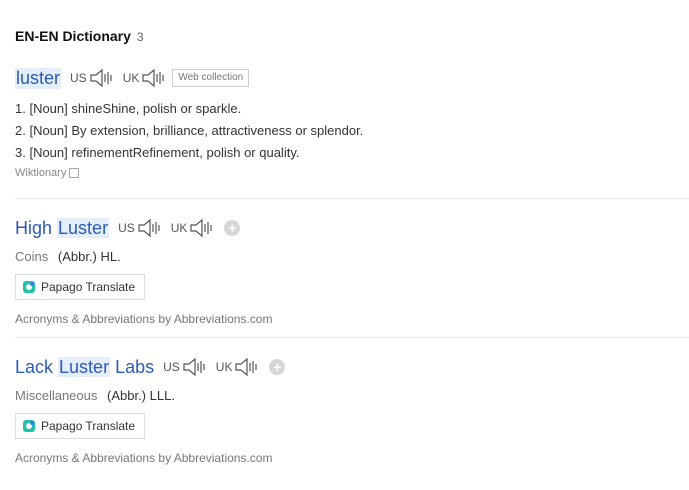 The width and height of the screenshot is (689, 490). Describe the element at coordinates (352, 257) in the screenshot. I see `abbreviation-row: Coins (Abbr.) HL.` at that location.